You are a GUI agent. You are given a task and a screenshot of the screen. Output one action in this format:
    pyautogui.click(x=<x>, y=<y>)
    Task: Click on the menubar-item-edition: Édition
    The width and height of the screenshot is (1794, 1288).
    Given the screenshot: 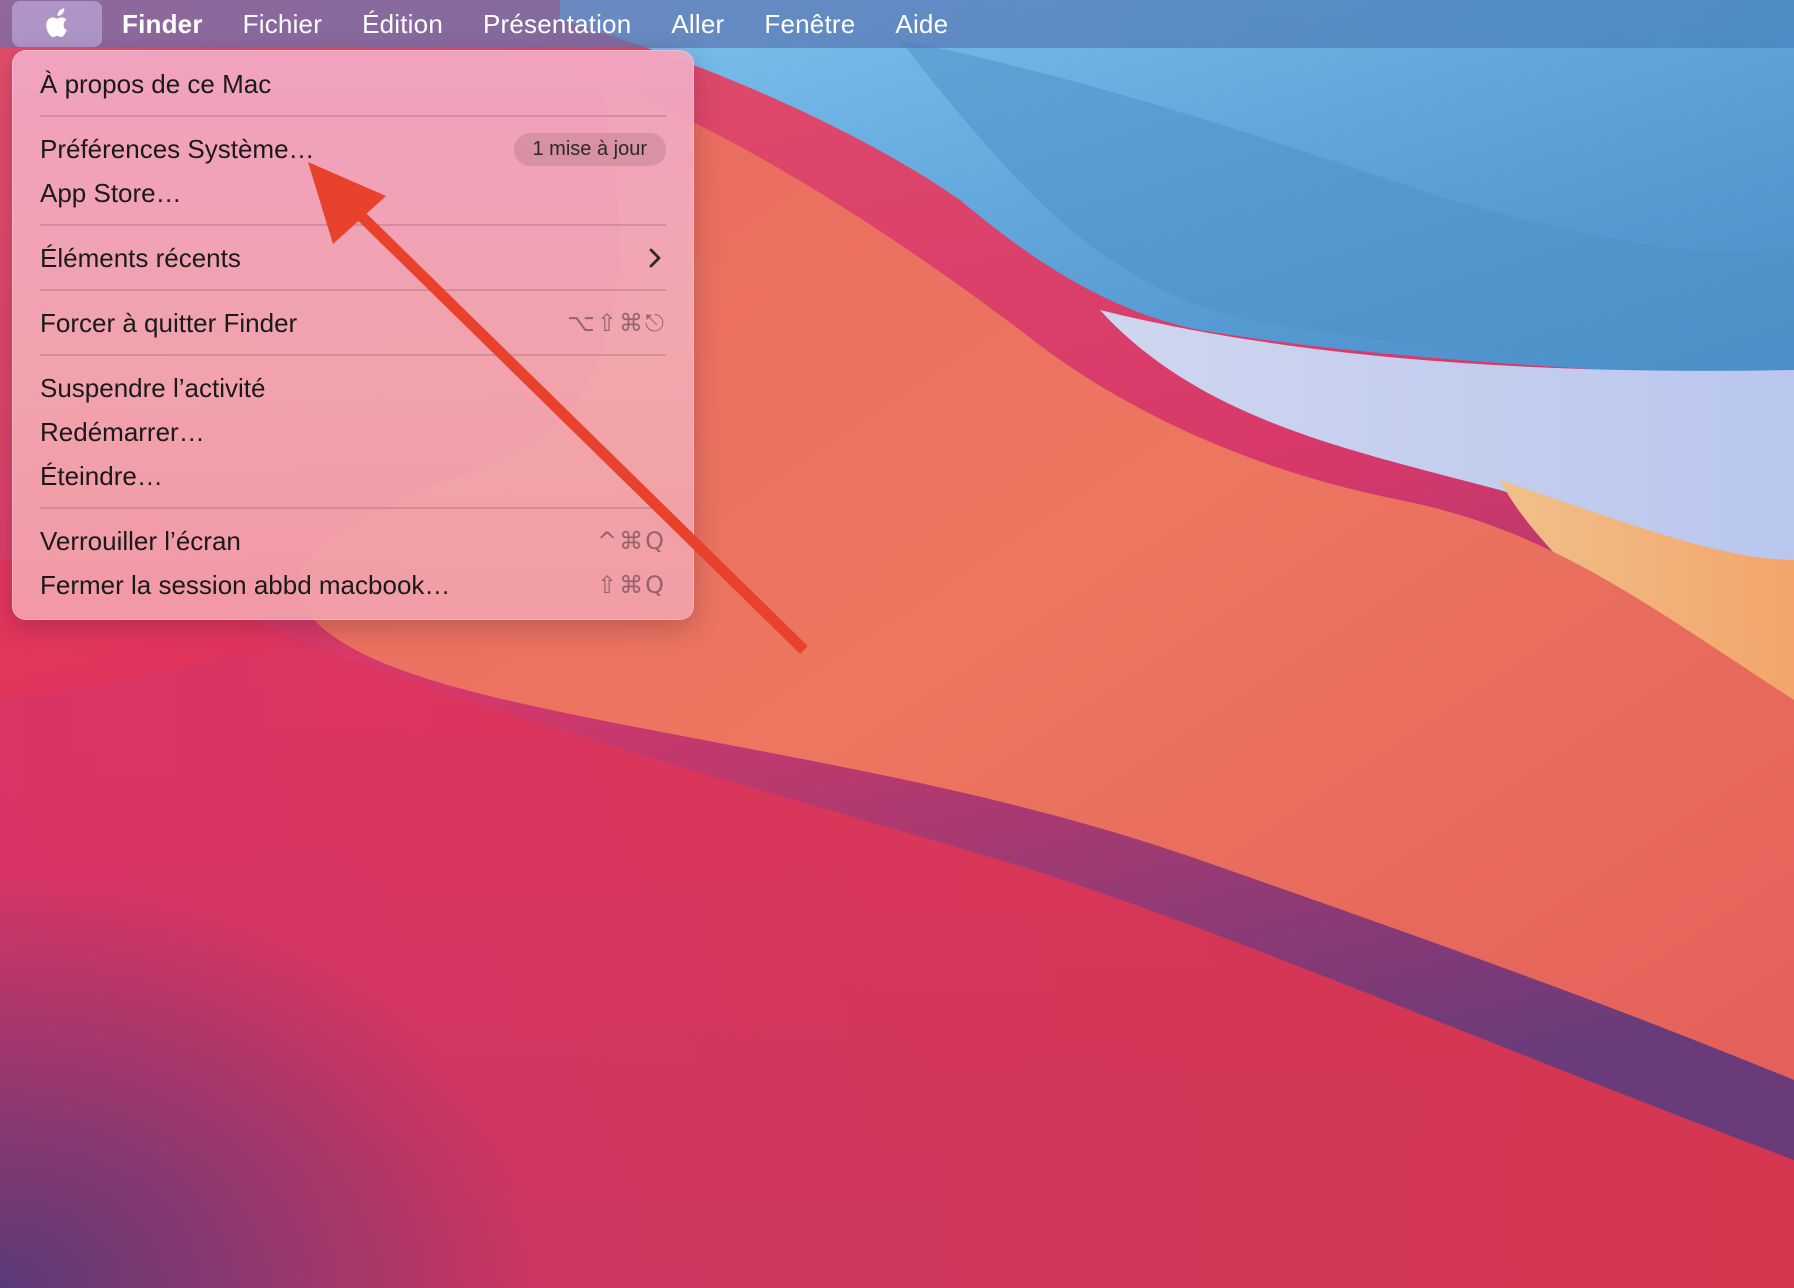 What is the action you would take?
    pyautogui.click(x=402, y=24)
    